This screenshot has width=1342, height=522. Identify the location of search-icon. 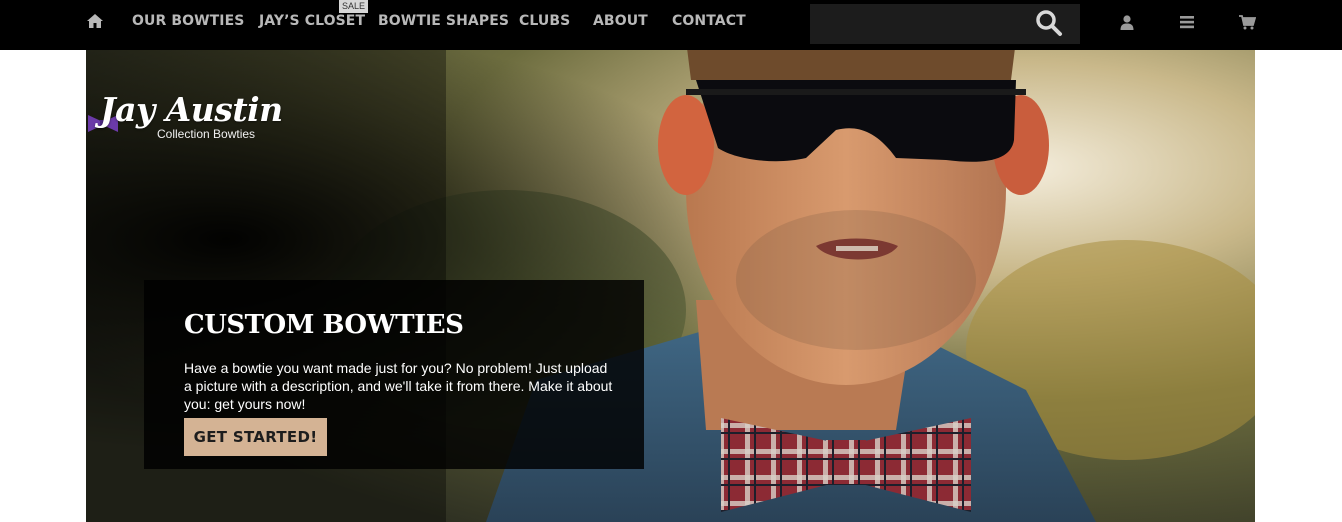
(1049, 23).